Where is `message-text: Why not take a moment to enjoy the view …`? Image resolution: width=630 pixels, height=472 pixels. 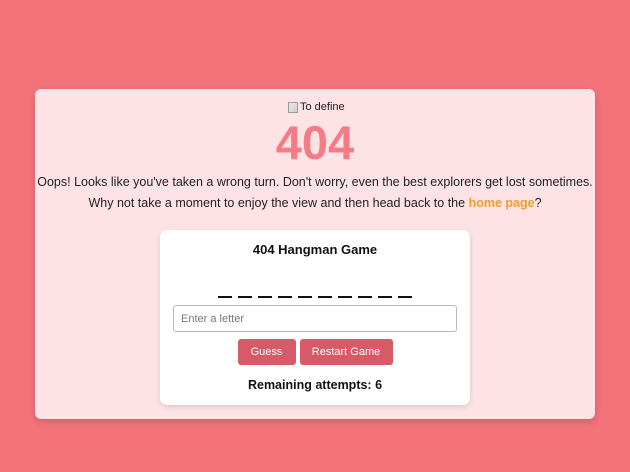
message-text: Why not take a moment to enjoy the view … is located at coordinates (278, 203).